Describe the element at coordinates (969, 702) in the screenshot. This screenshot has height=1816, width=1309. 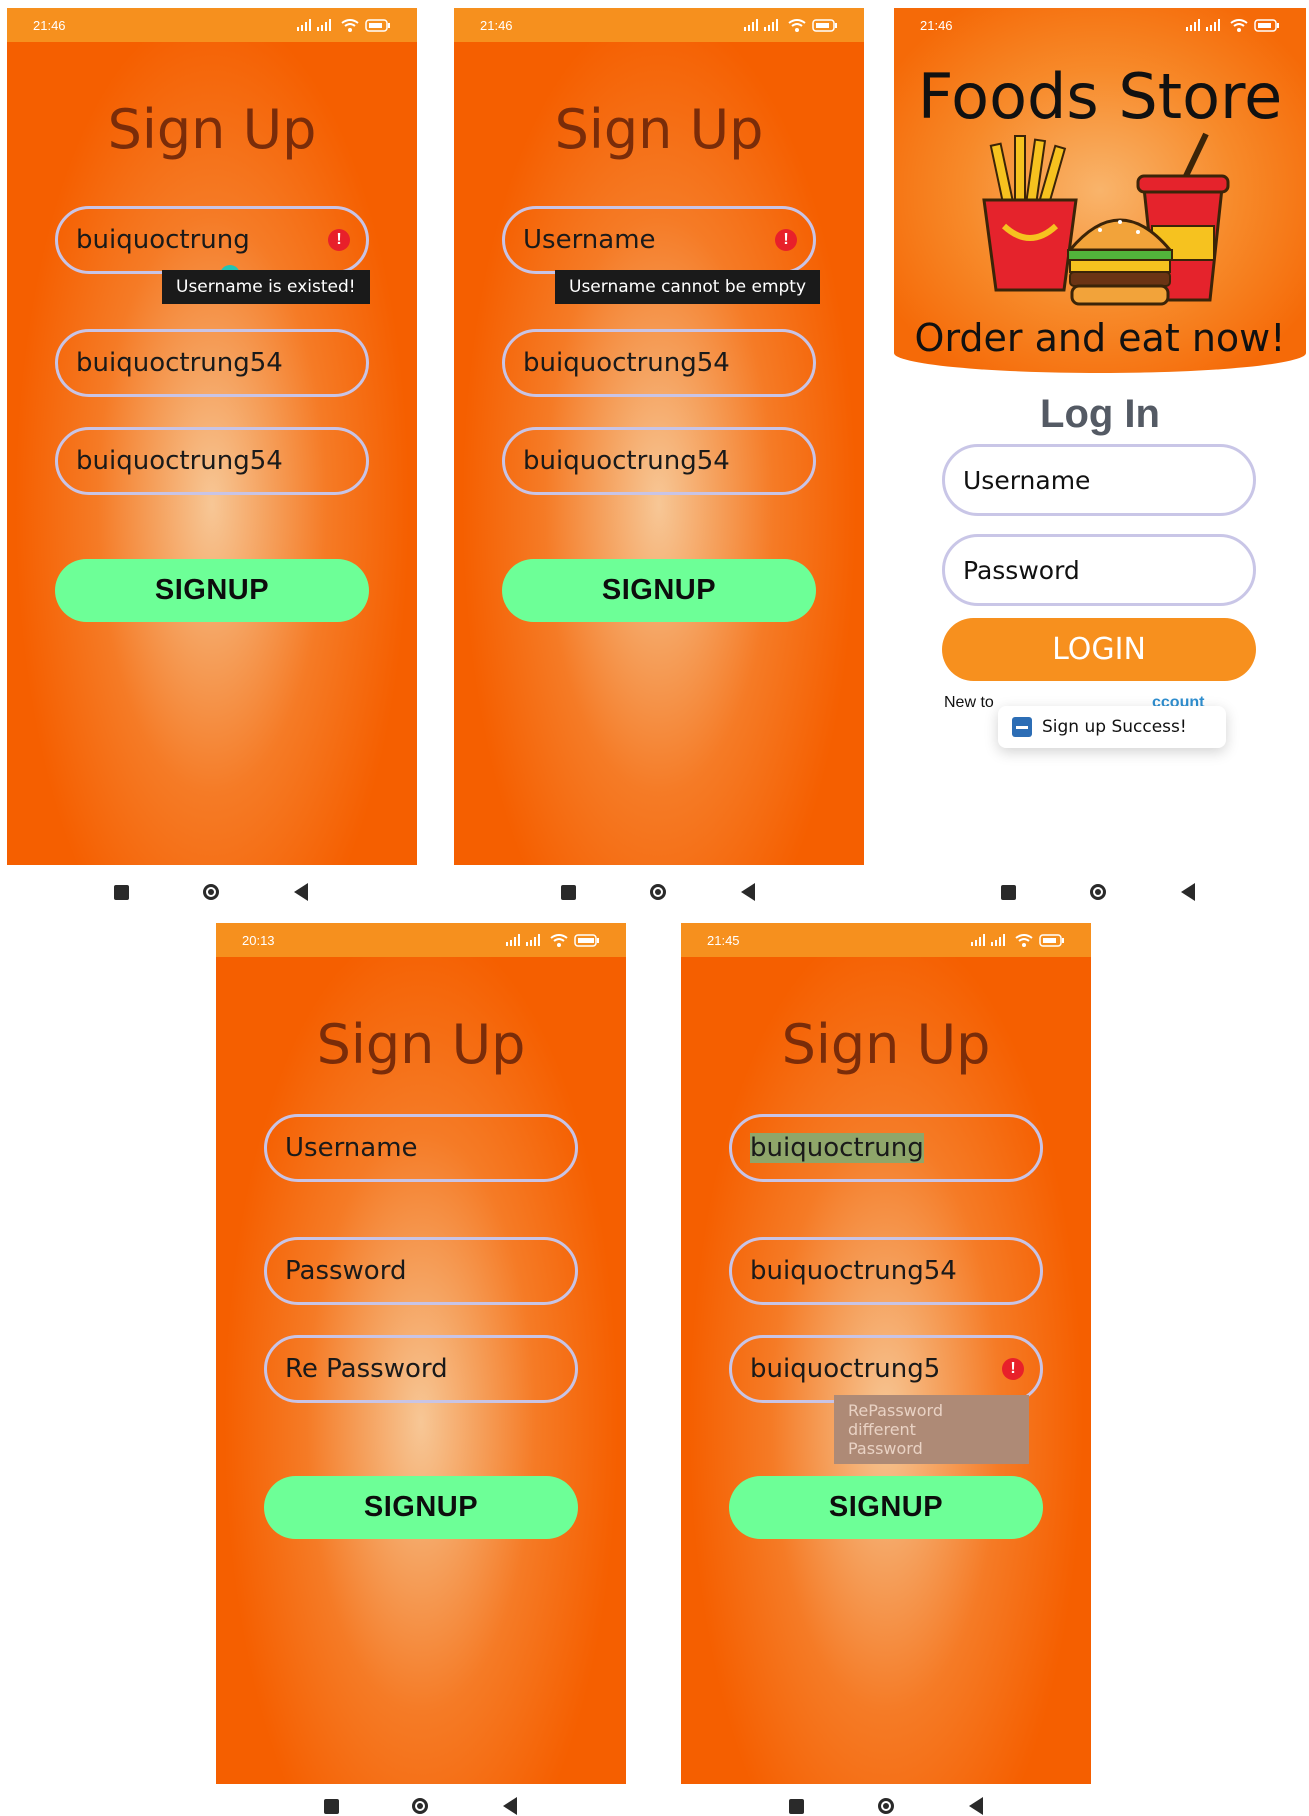
I see `signup-prompt-text: New to` at that location.